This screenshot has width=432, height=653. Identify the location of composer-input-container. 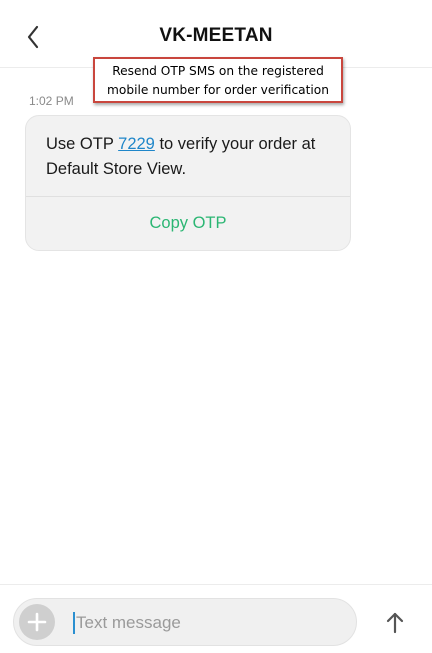
(185, 622).